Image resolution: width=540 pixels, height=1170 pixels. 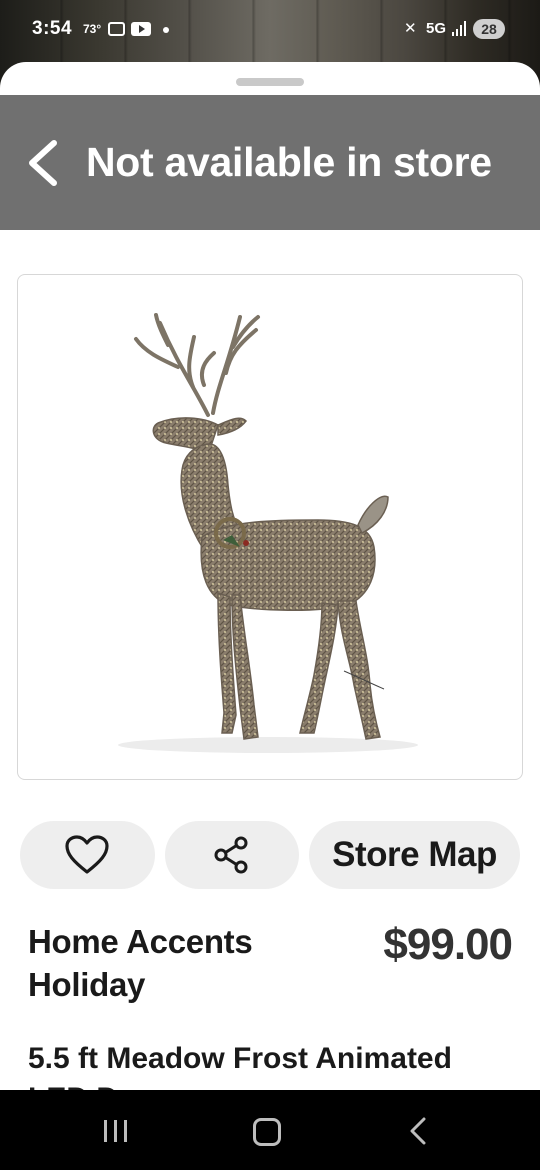 What do you see at coordinates (116, 29) in the screenshot?
I see `screenshot-icon` at bounding box center [116, 29].